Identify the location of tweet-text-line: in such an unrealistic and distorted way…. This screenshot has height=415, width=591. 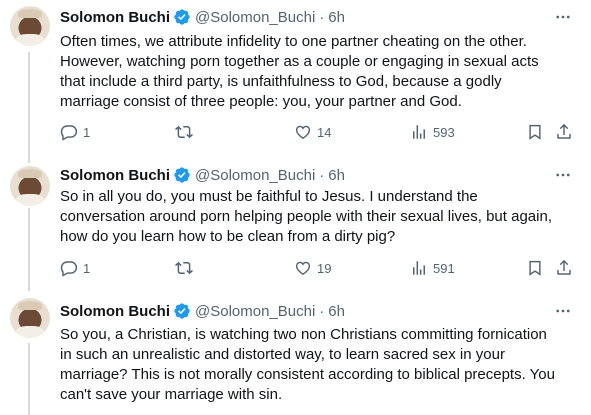
(282, 354).